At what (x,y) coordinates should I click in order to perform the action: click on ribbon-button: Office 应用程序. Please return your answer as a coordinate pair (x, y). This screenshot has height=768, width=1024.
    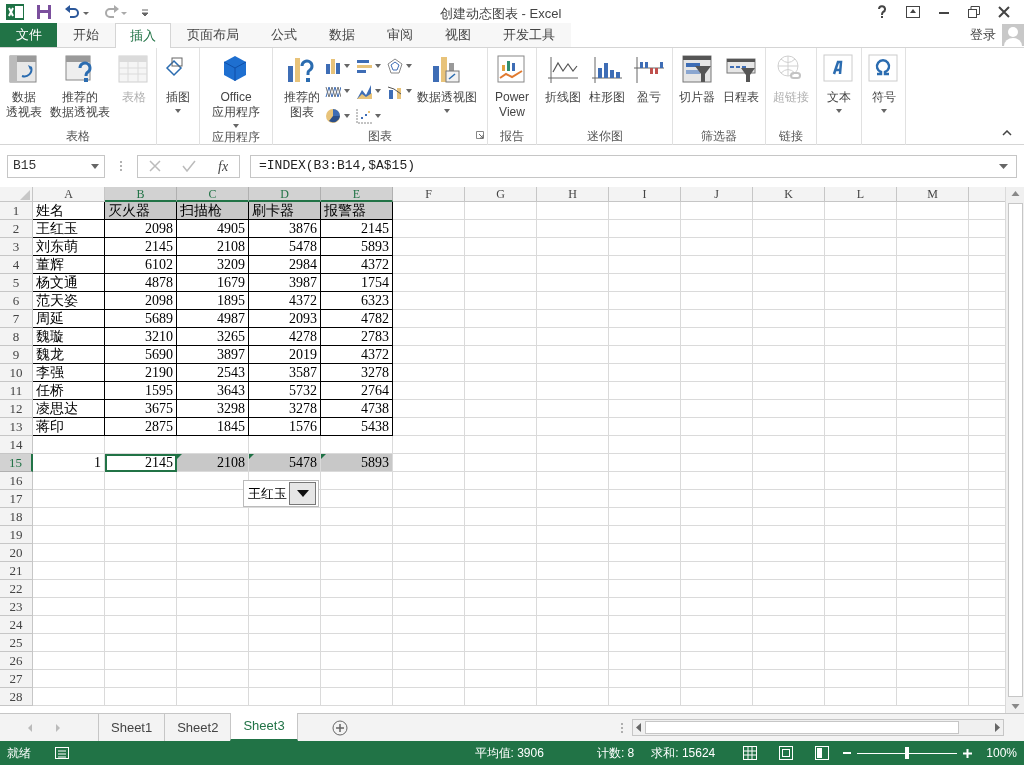
    Looking at the image, I should click on (236, 91).